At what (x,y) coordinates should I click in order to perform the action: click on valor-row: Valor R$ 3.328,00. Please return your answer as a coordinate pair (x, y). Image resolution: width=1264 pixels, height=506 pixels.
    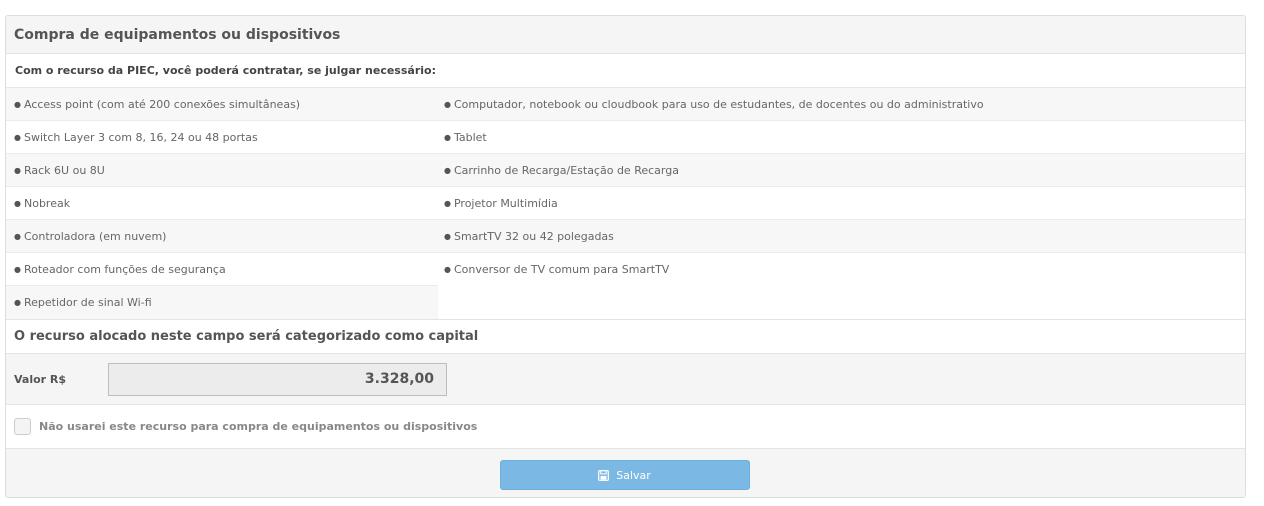
    Looking at the image, I should click on (625, 379).